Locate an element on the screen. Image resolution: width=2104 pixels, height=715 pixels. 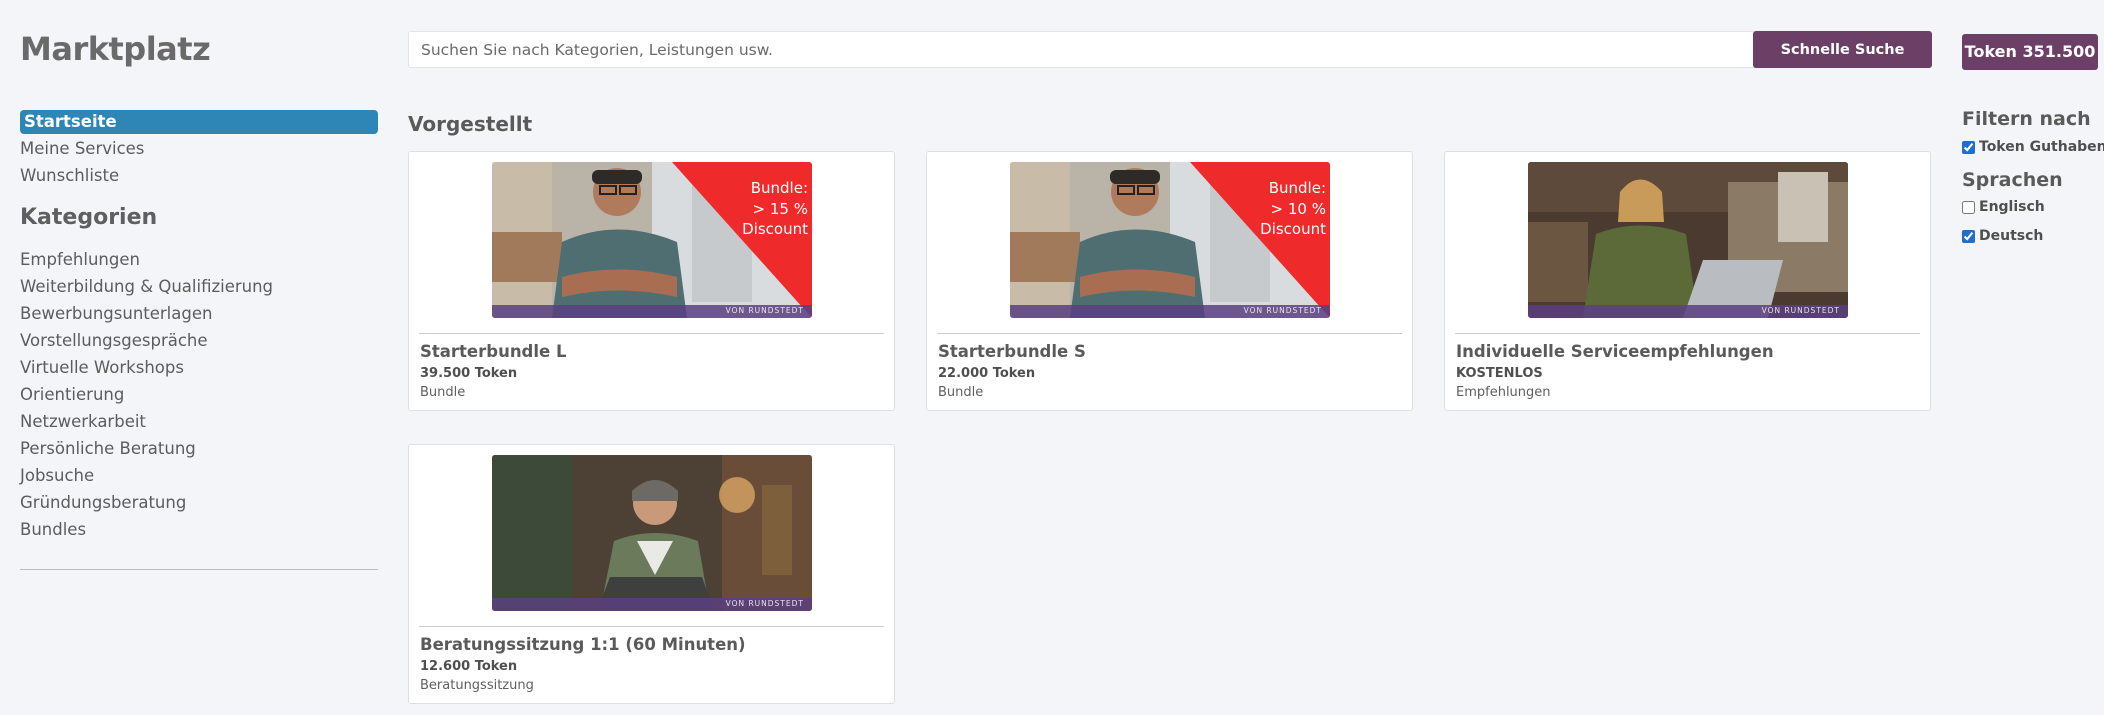
category-bewerbungsunterlagen: Bewerbungsunterlagen is located at coordinates (199, 315).